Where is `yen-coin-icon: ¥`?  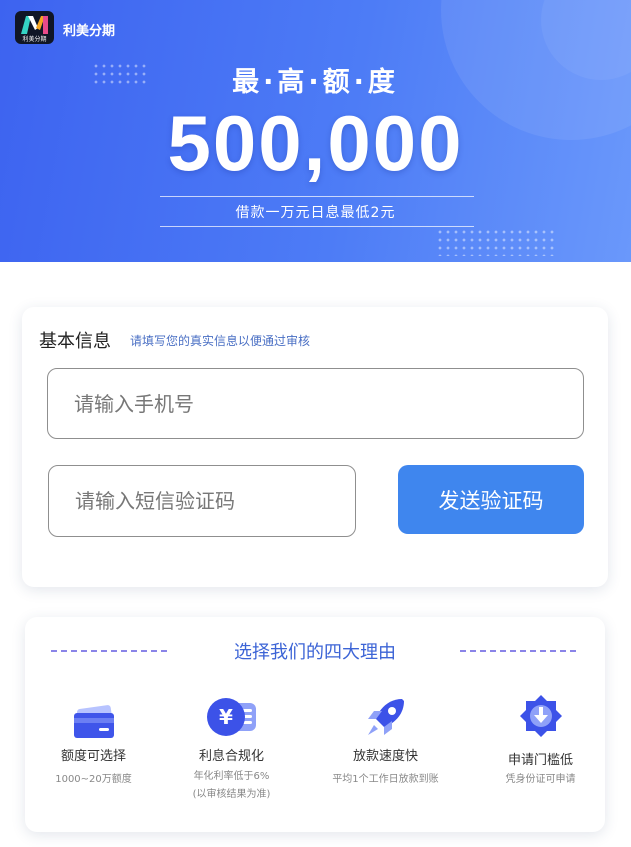
yen-coin-icon: ¥ is located at coordinates (231, 717).